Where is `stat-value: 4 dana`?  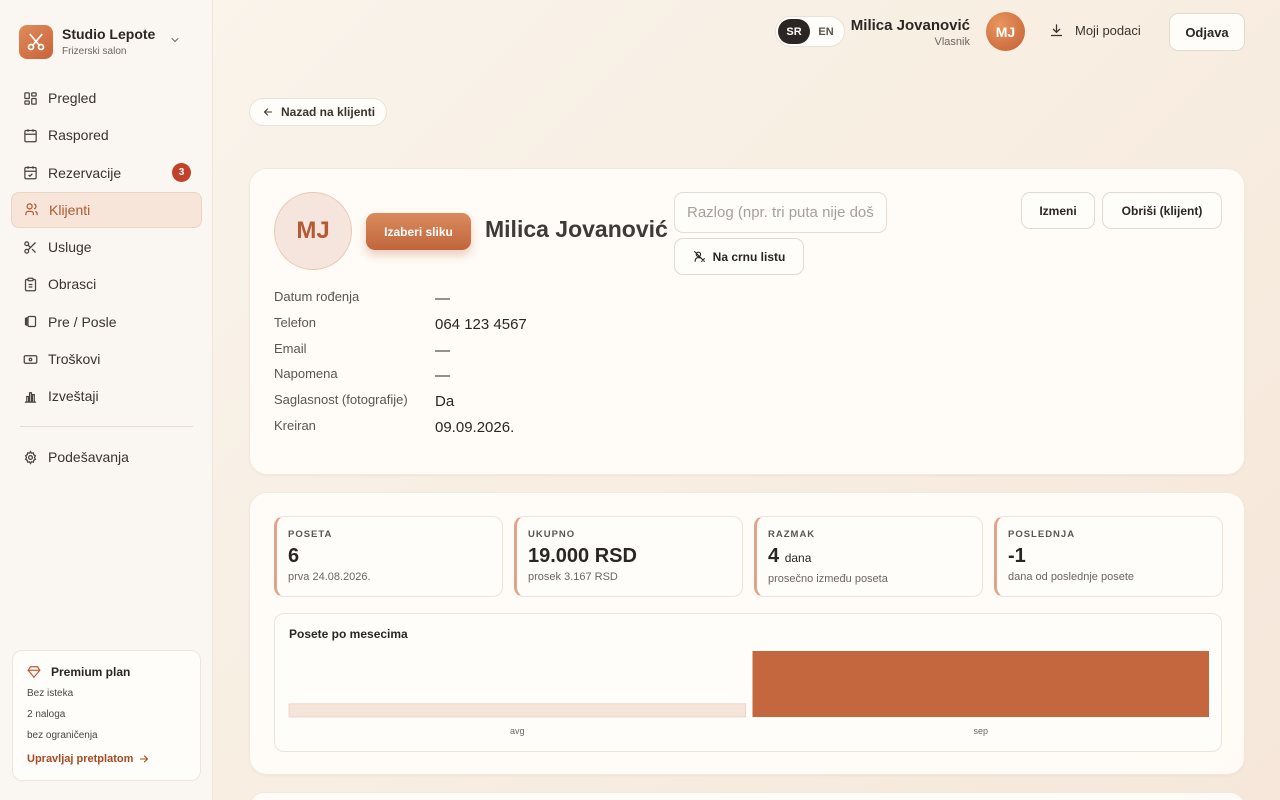
stat-value: 4 dana is located at coordinates (875, 557).